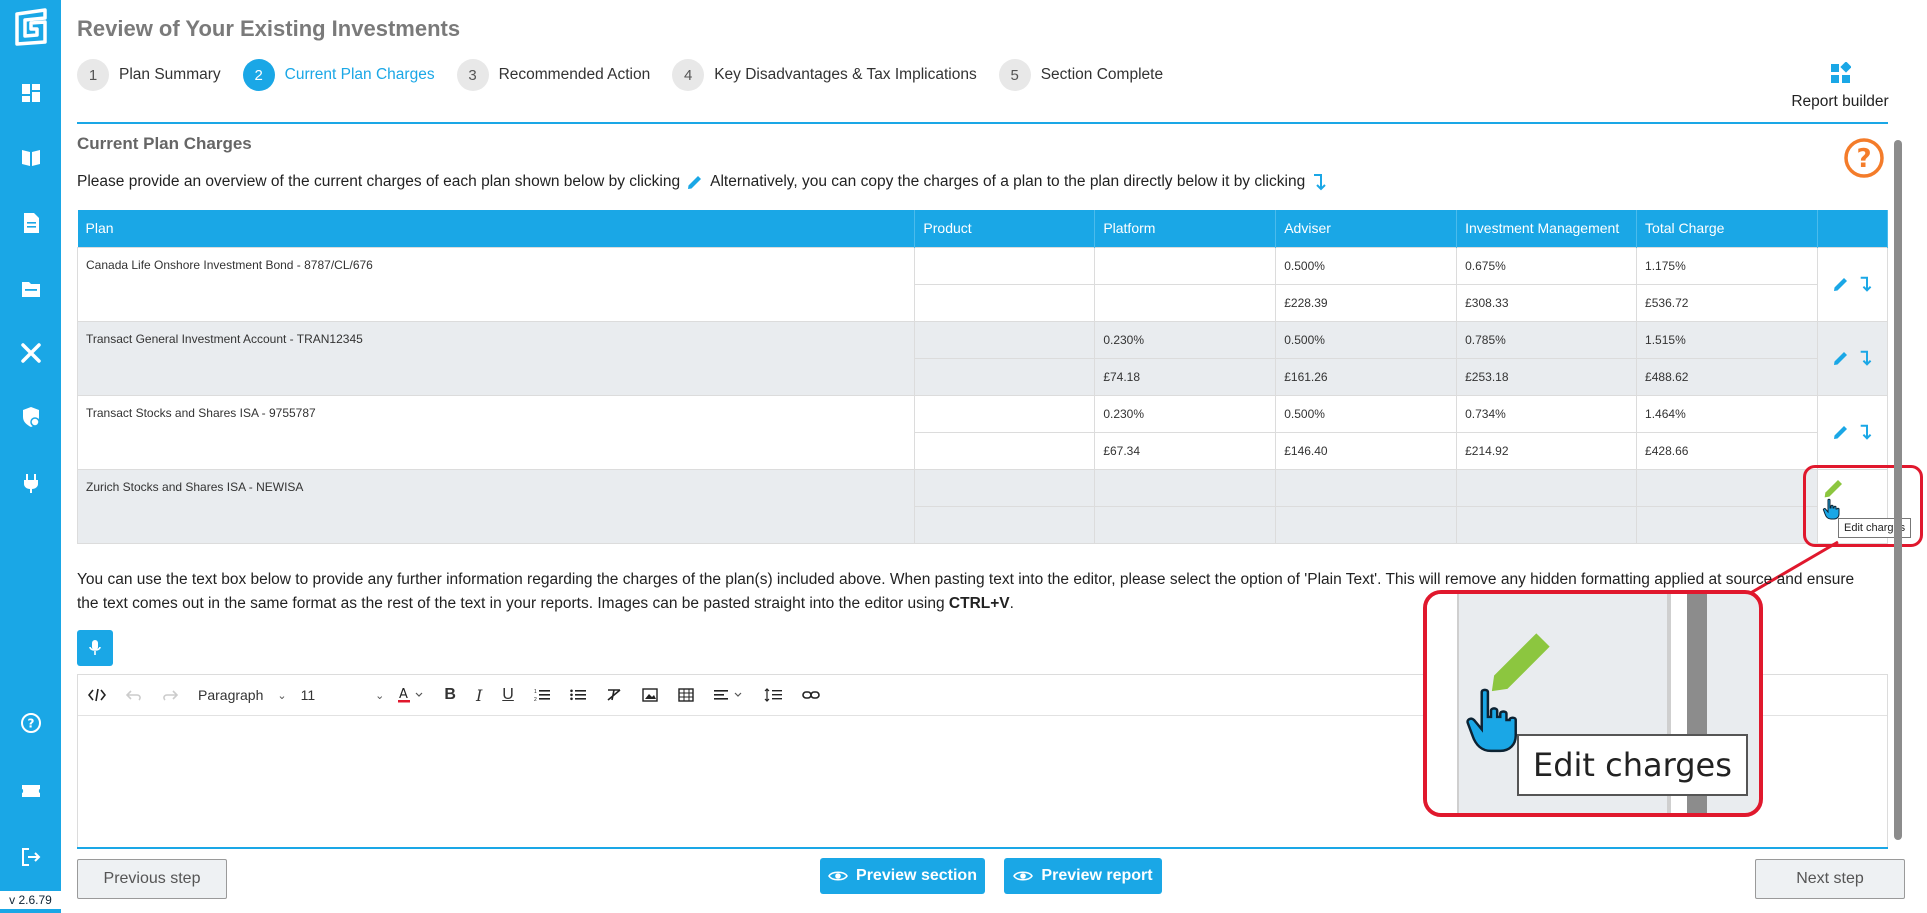  I want to click on align-button, so click(728, 695).